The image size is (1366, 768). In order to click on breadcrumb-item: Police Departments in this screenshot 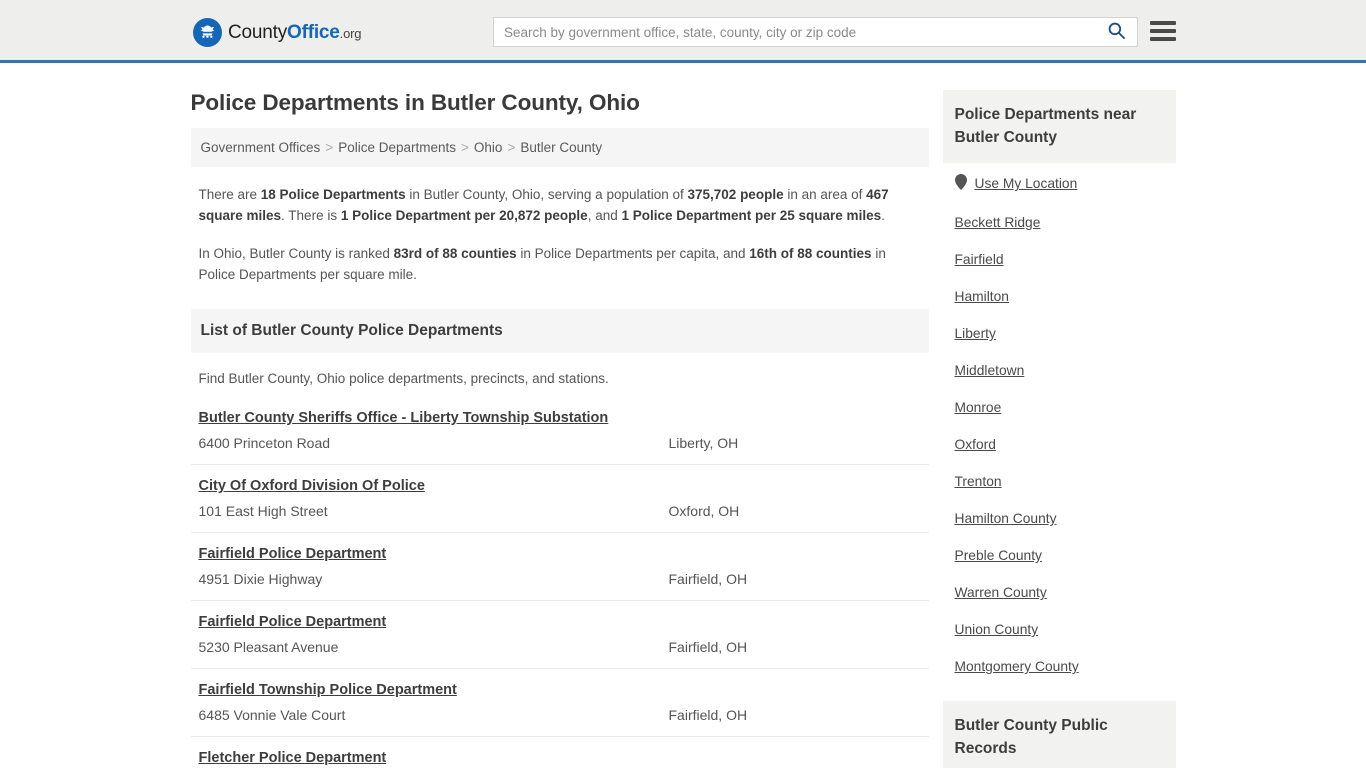, I will do `click(397, 147)`.